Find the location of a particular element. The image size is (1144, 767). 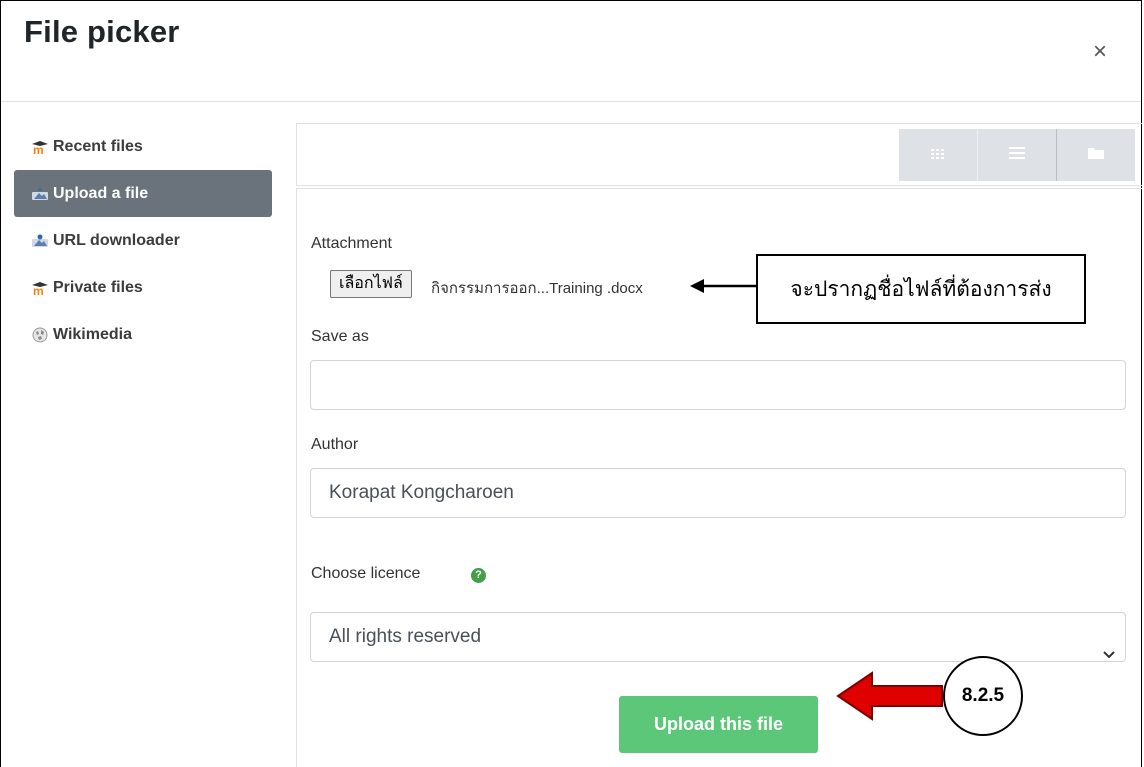

list-view-button is located at coordinates (1016, 155).